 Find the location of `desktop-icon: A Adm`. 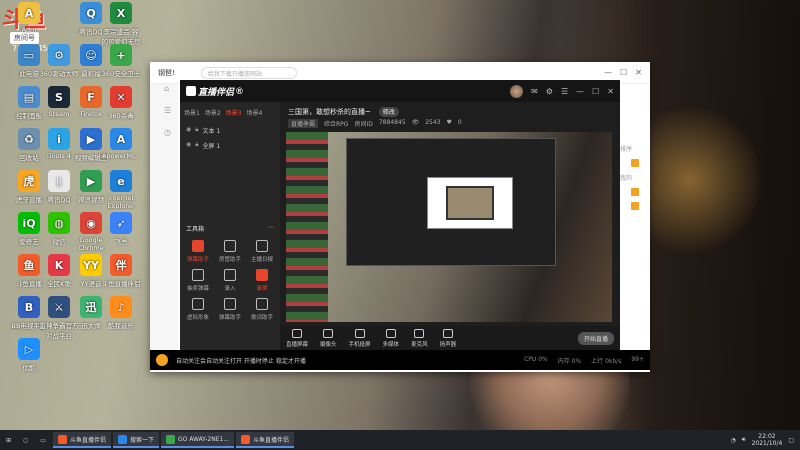

desktop-icon: A Adm is located at coordinates (29, 18).